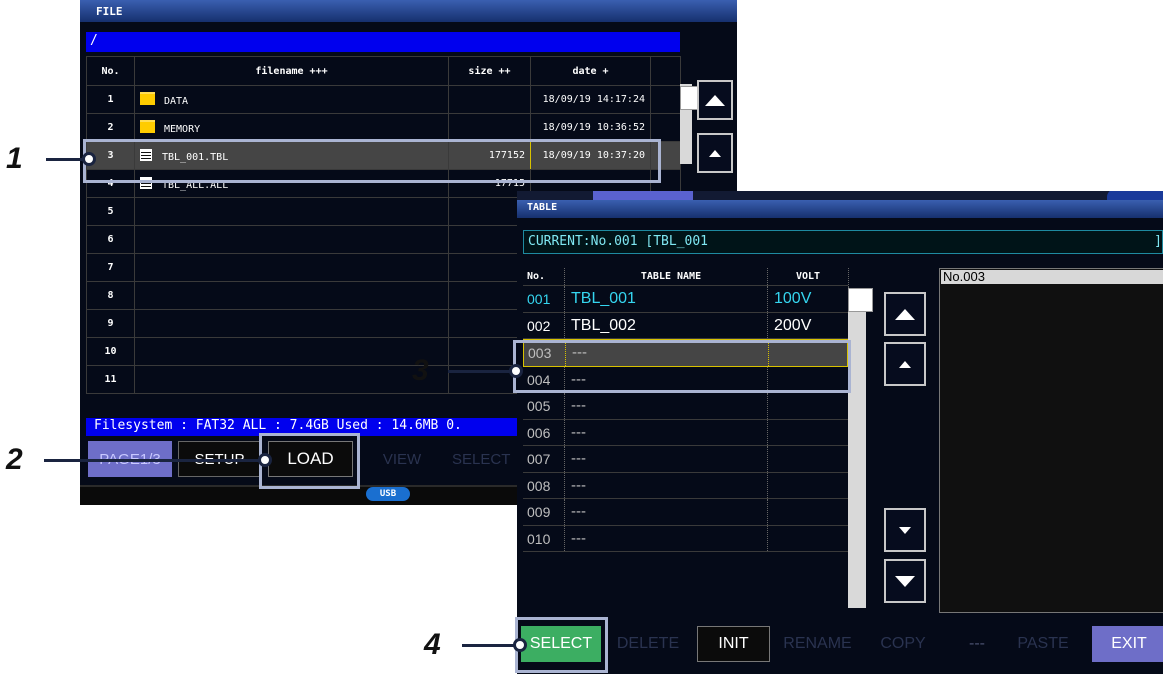 The height and width of the screenshot is (674, 1163). What do you see at coordinates (603, 325) in the screenshot?
I see `row-name: TBL_002` at bounding box center [603, 325].